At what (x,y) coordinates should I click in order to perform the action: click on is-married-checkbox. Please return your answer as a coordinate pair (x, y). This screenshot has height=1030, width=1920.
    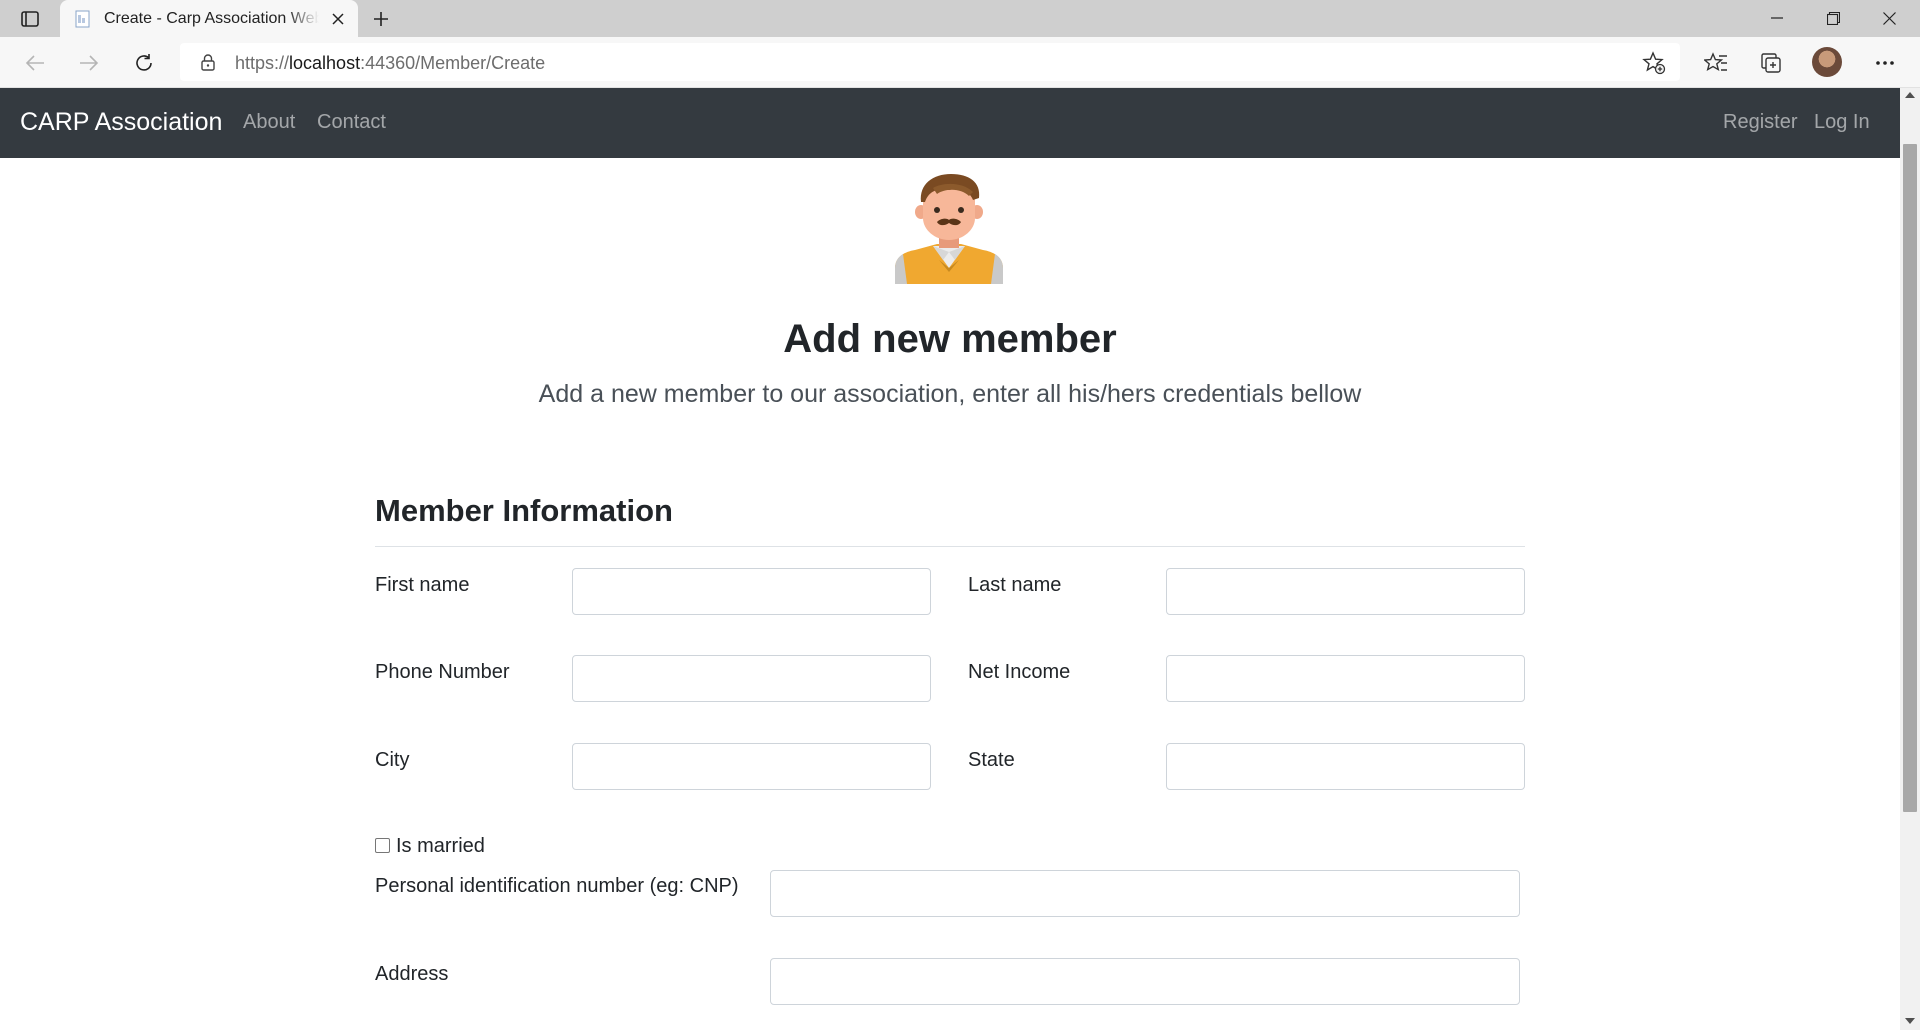
    Looking at the image, I should click on (382, 845).